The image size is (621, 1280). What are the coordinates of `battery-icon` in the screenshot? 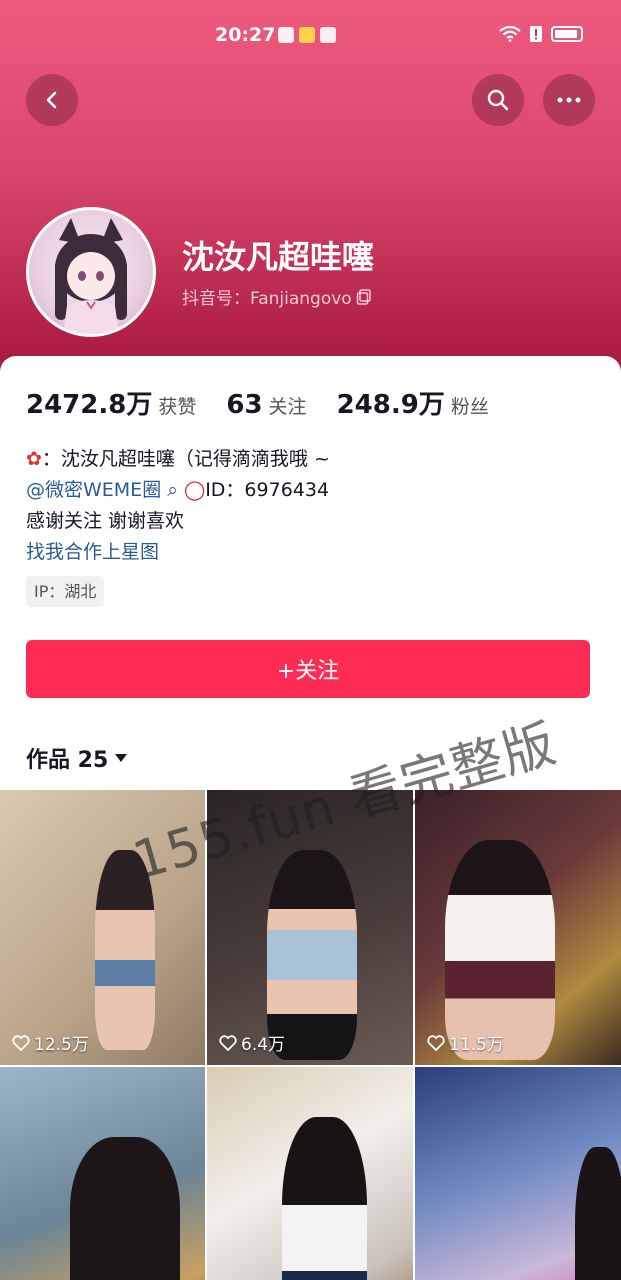 It's located at (567, 34).